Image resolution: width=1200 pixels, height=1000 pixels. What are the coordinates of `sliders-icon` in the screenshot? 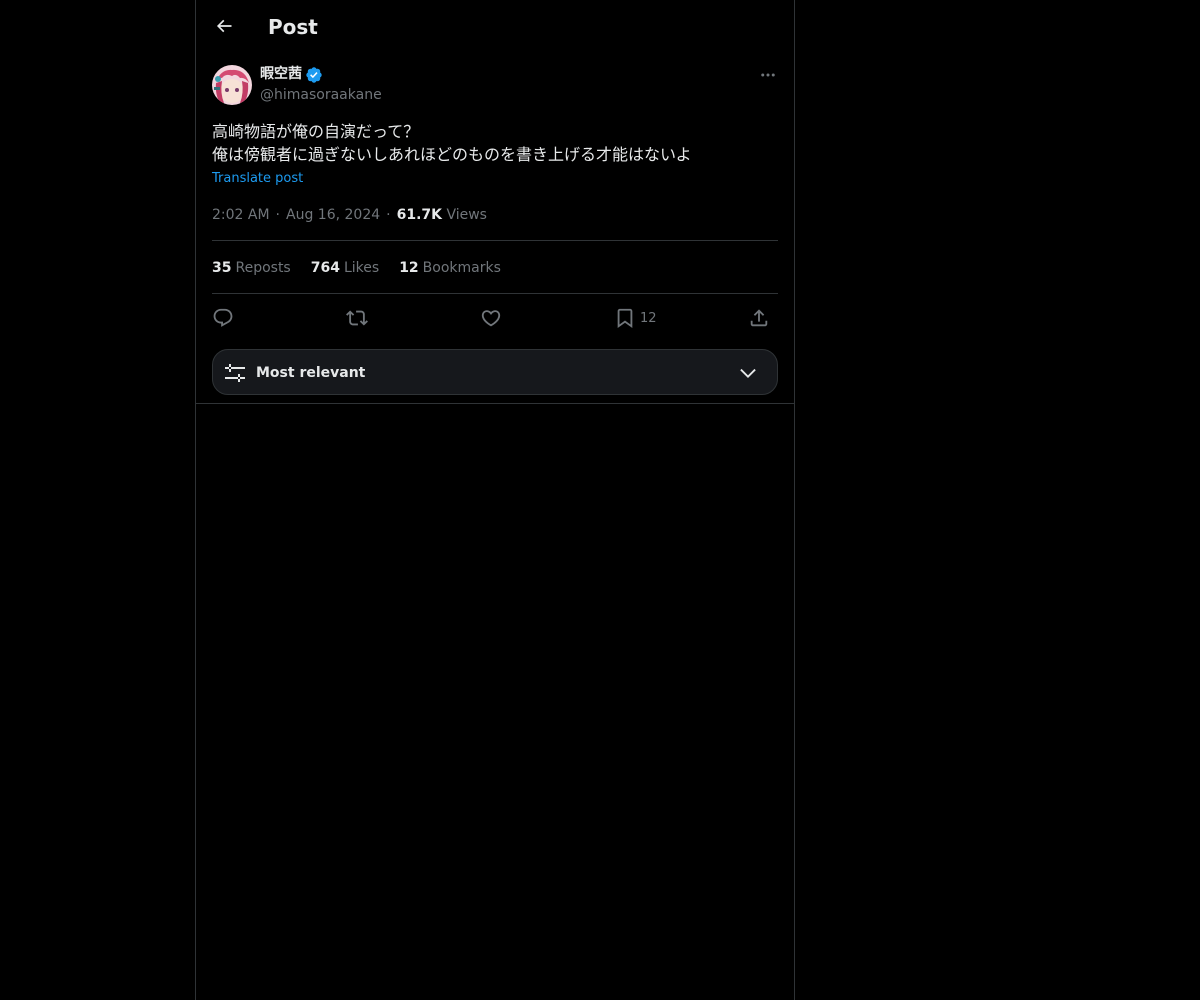 It's located at (235, 373).